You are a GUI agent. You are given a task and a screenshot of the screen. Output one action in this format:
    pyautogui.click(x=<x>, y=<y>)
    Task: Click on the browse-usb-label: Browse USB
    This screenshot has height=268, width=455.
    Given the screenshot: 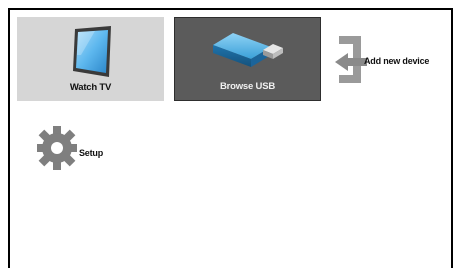 What is the action you would take?
    pyautogui.click(x=247, y=86)
    